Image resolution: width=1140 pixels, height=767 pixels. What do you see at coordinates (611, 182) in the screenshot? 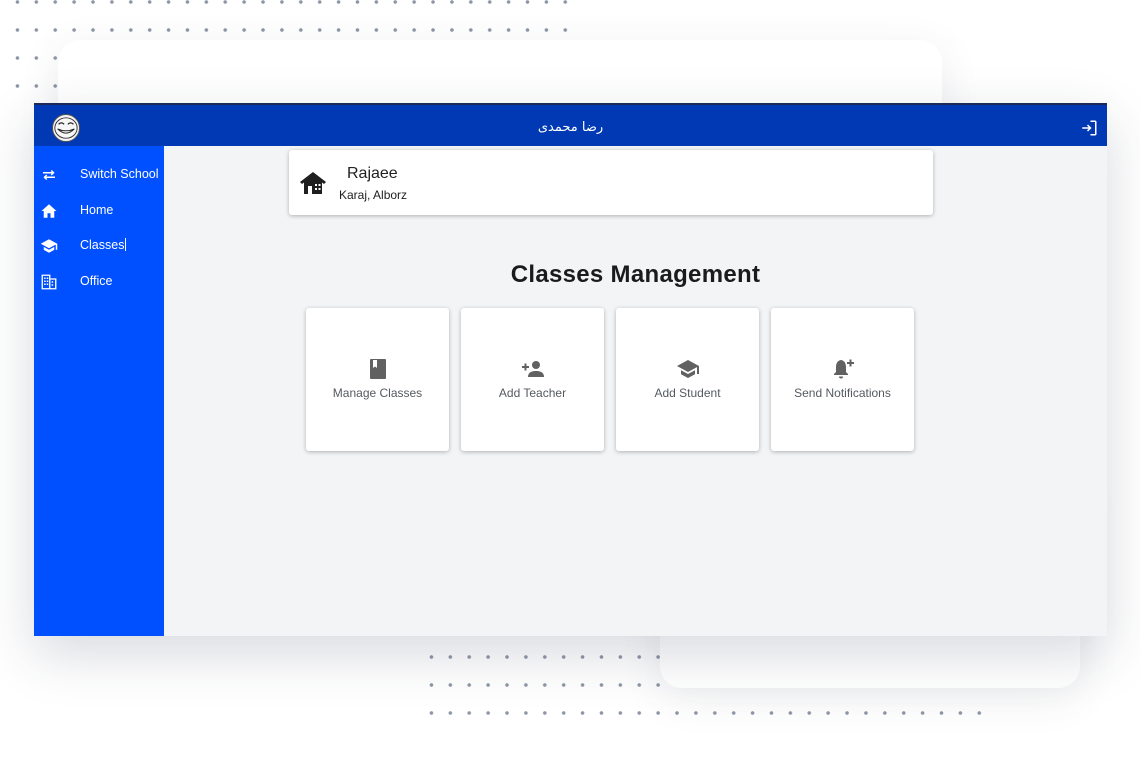
I see `school-card: Rajaee Karaj, Alborz` at bounding box center [611, 182].